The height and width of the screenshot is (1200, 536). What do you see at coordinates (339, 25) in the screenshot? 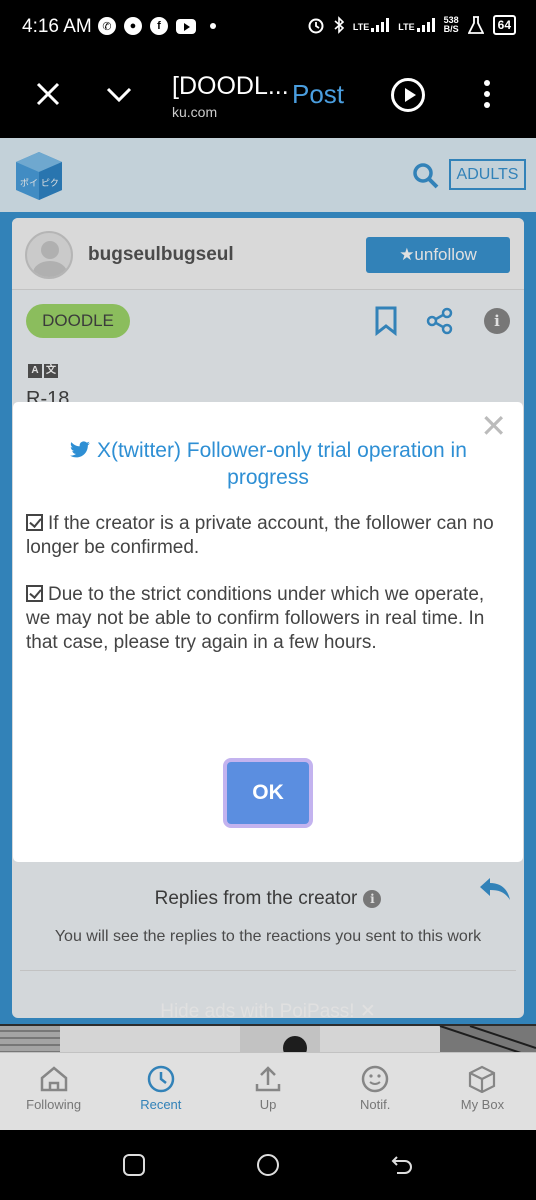
I see `bluetooth-icon` at bounding box center [339, 25].